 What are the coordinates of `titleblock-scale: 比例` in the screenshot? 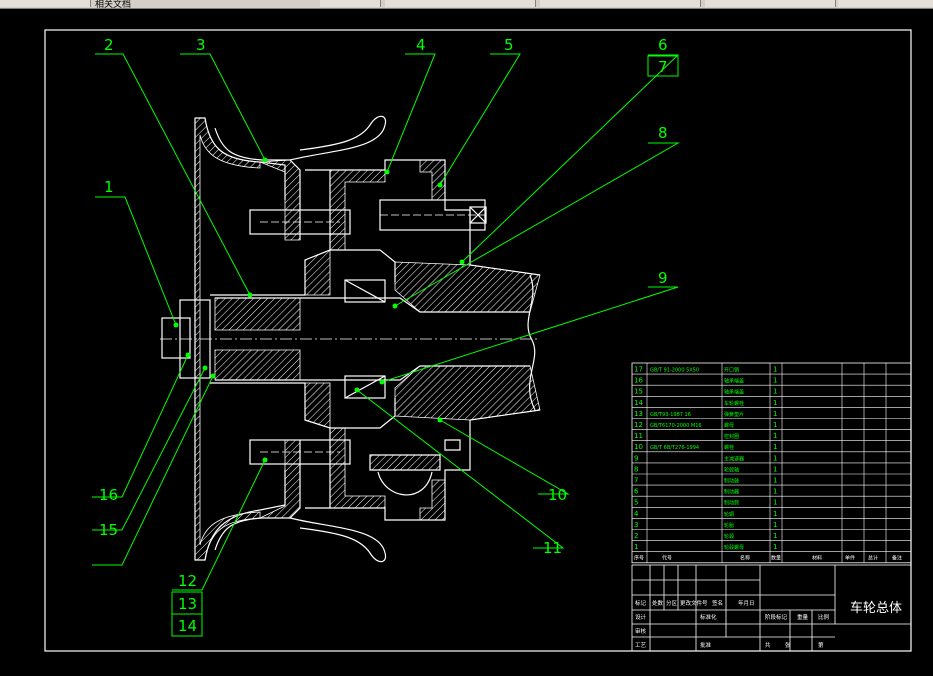 It's located at (824, 617).